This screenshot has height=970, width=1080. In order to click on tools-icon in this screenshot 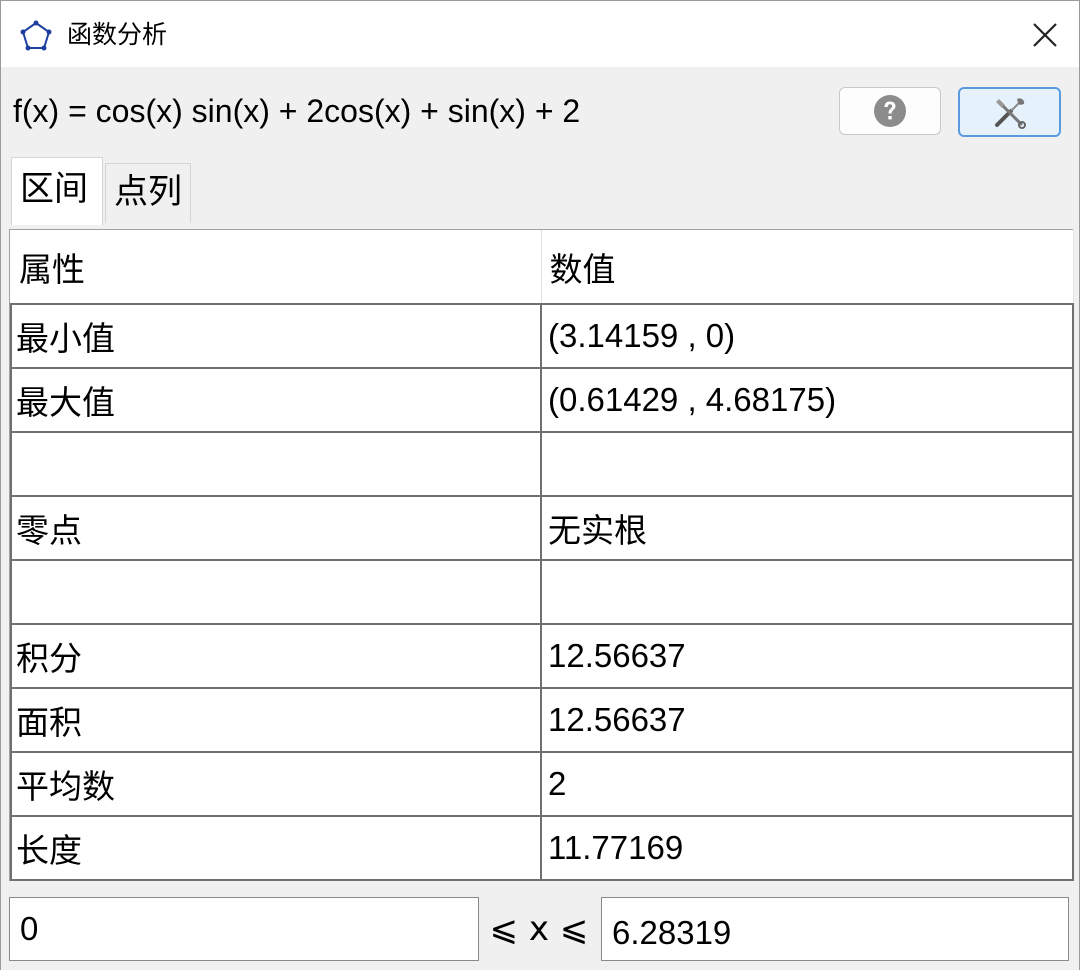, I will do `click(1010, 113)`.